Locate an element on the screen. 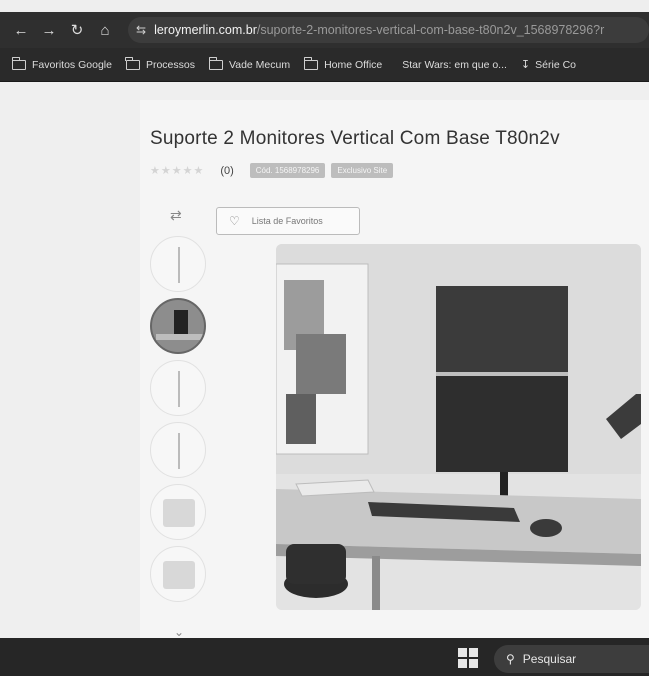  back-icon: ← is located at coordinates (21, 30).